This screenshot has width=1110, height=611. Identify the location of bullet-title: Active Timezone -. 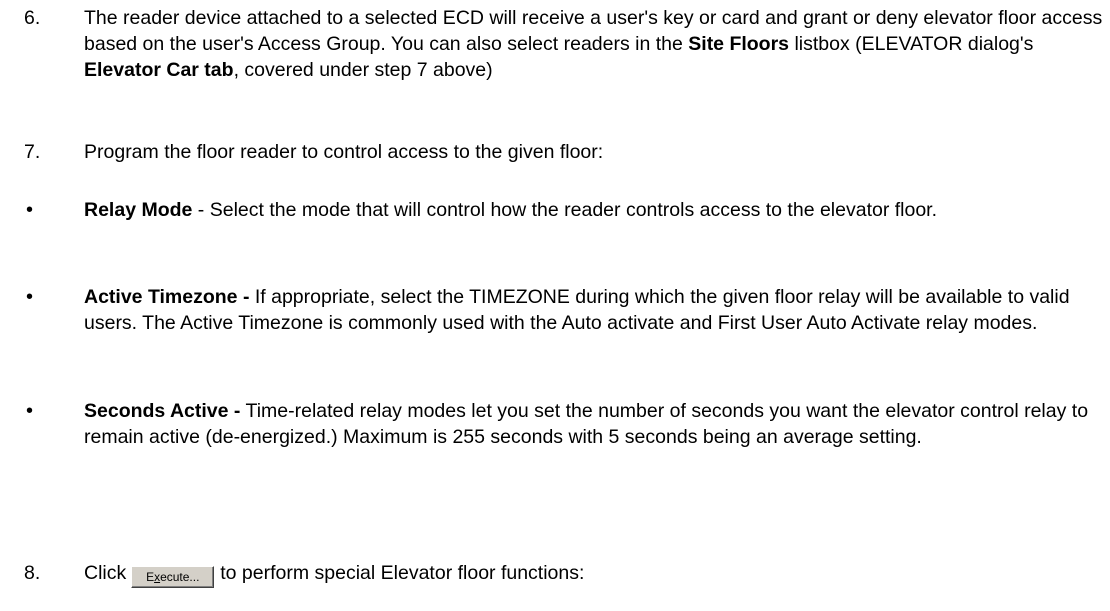
(167, 297).